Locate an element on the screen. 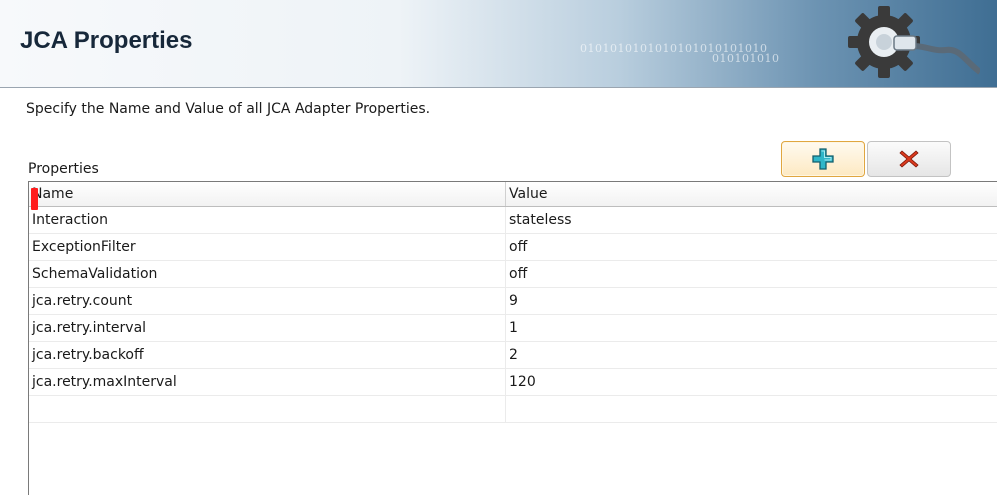  property-value-cell: stateless is located at coordinates (751, 220).